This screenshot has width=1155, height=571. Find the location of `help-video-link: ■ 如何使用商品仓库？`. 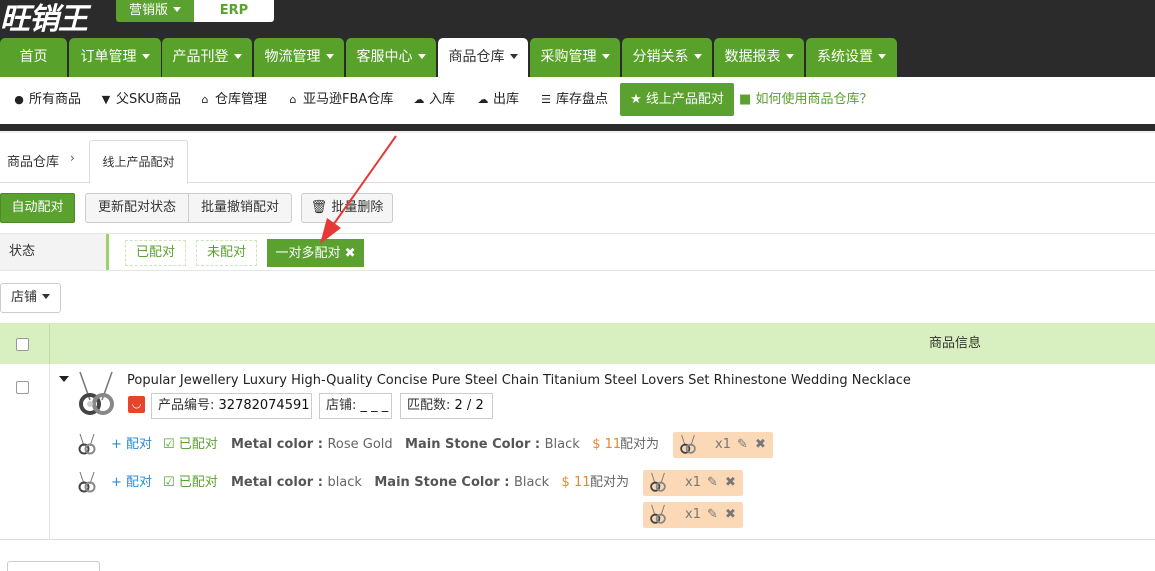

help-video-link: ■ 如何使用商品仓库？ is located at coordinates (805, 100).